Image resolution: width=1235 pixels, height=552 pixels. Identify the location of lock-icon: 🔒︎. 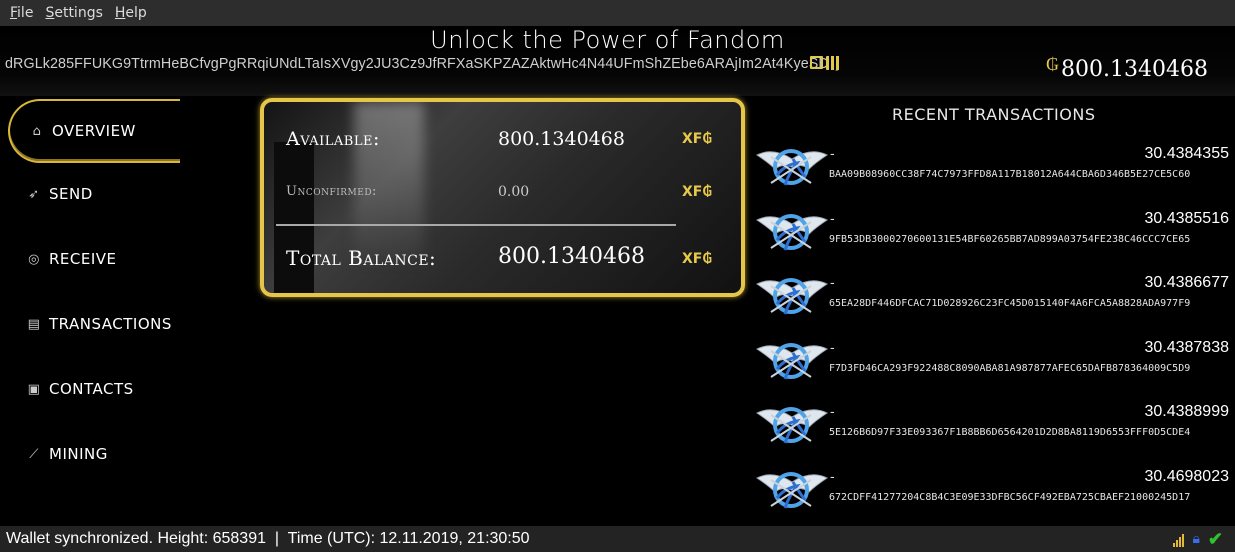
(1195, 538).